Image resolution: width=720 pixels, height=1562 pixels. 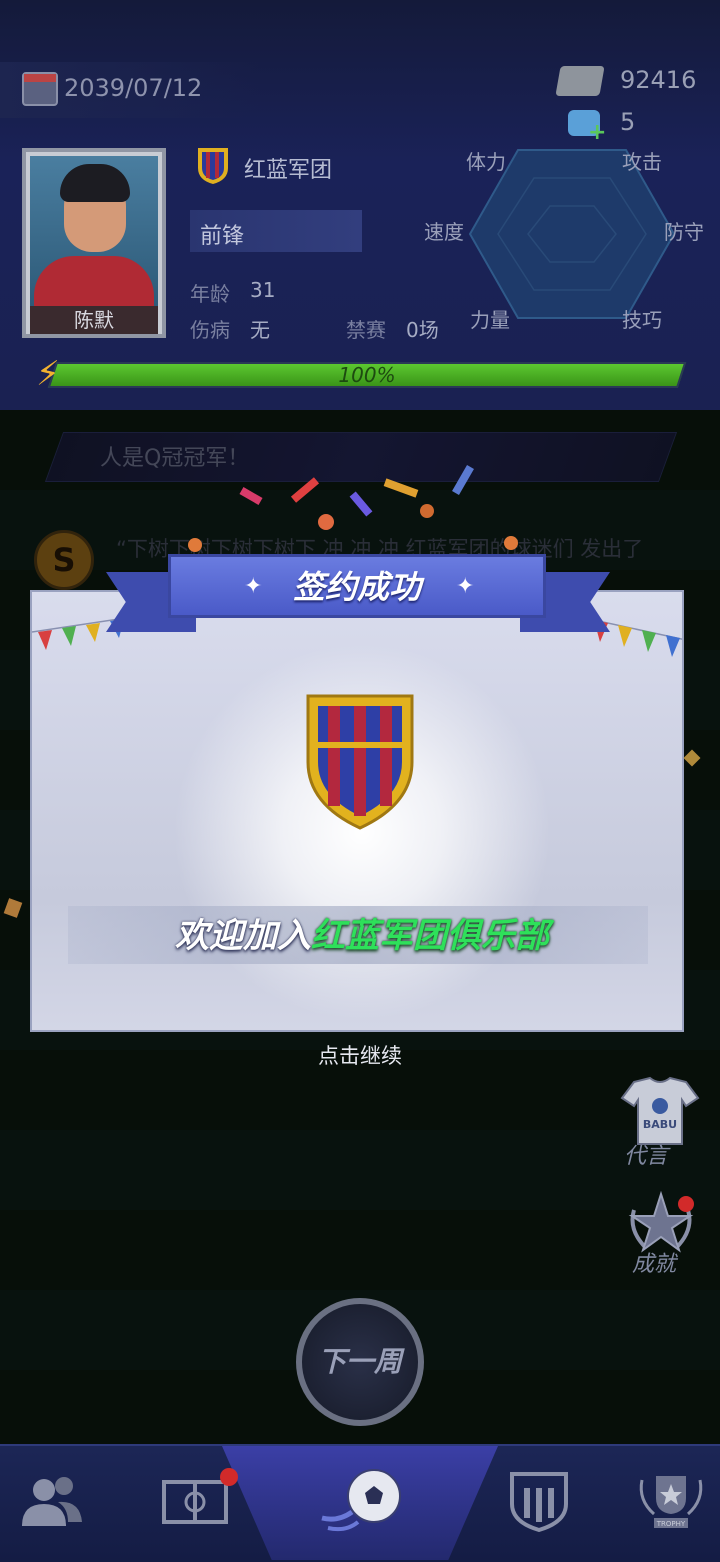 What do you see at coordinates (133, 88) in the screenshot?
I see `current-date: 2039/07/12` at bounding box center [133, 88].